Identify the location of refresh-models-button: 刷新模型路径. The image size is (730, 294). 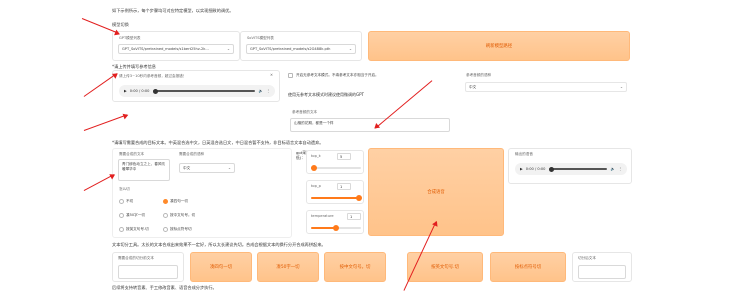
(499, 46).